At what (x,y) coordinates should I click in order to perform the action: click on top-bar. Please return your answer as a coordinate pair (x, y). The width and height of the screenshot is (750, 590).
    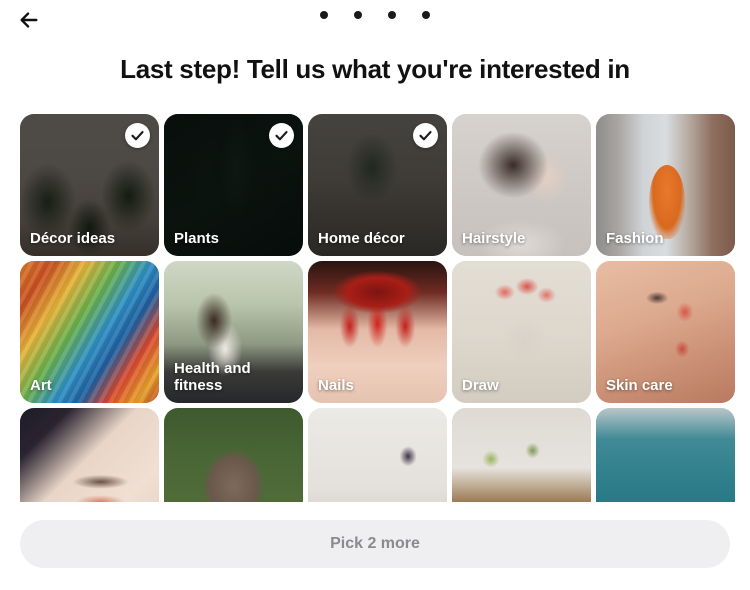
    Looking at the image, I should click on (375, 20).